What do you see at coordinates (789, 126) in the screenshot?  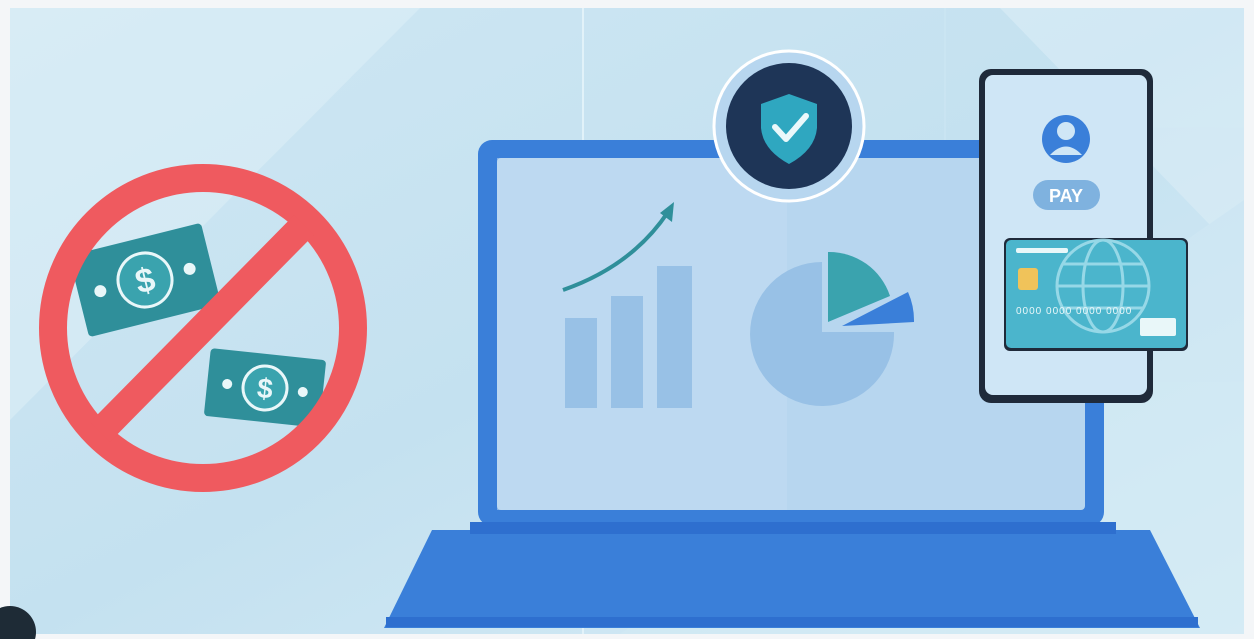 I see `security-shield-check-icon` at bounding box center [789, 126].